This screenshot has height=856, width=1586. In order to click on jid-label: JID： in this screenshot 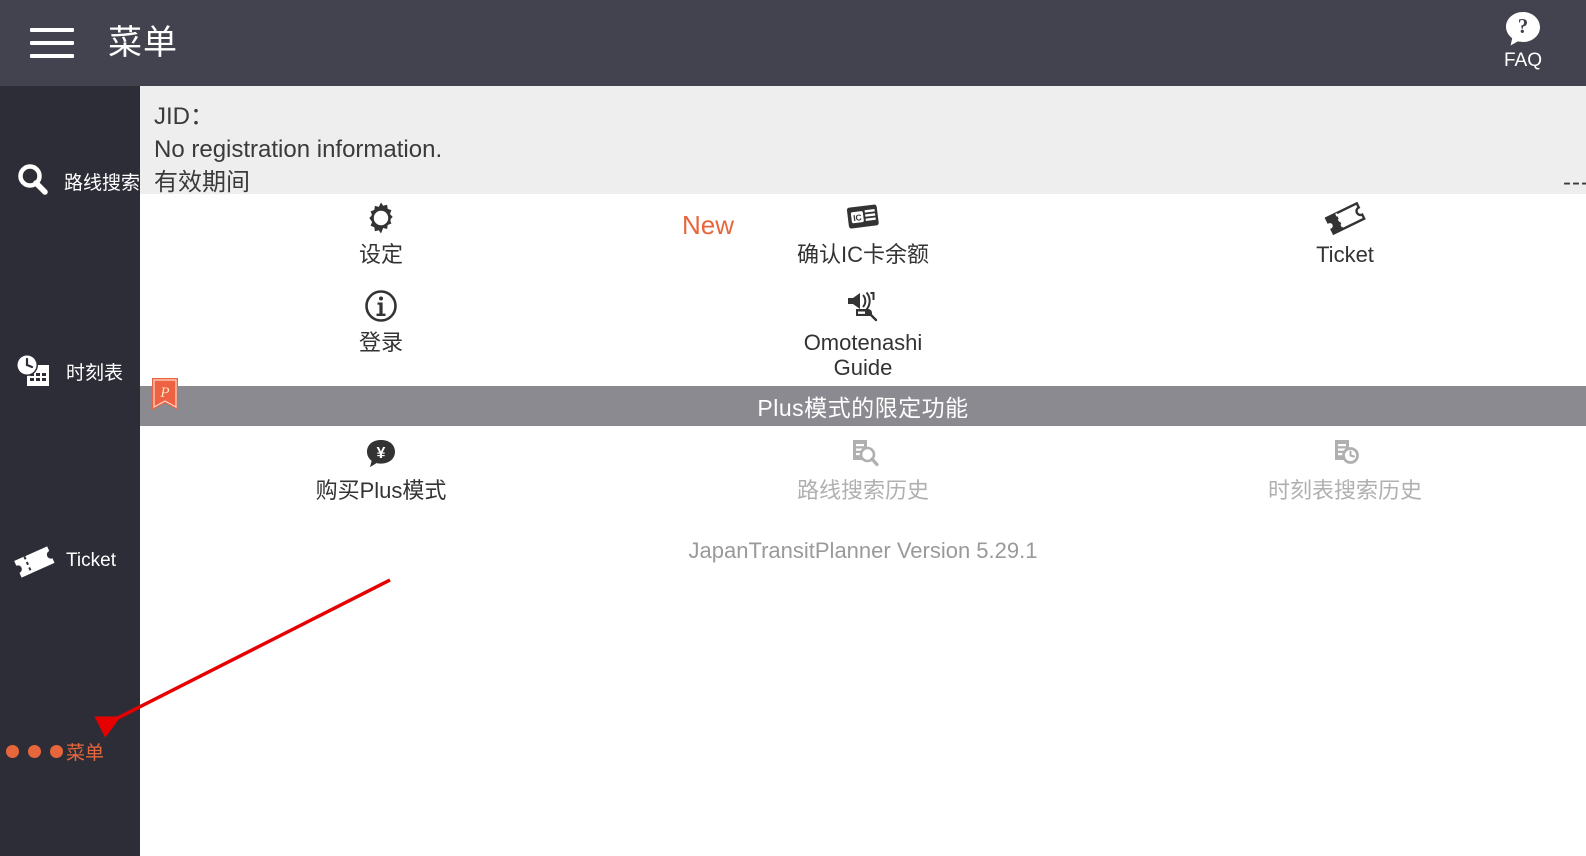, I will do `click(184, 116)`.